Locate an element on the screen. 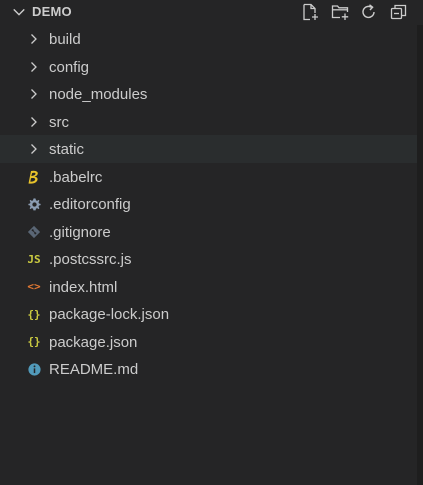 The width and height of the screenshot is (423, 485). tree-item-src: src is located at coordinates (208, 122).